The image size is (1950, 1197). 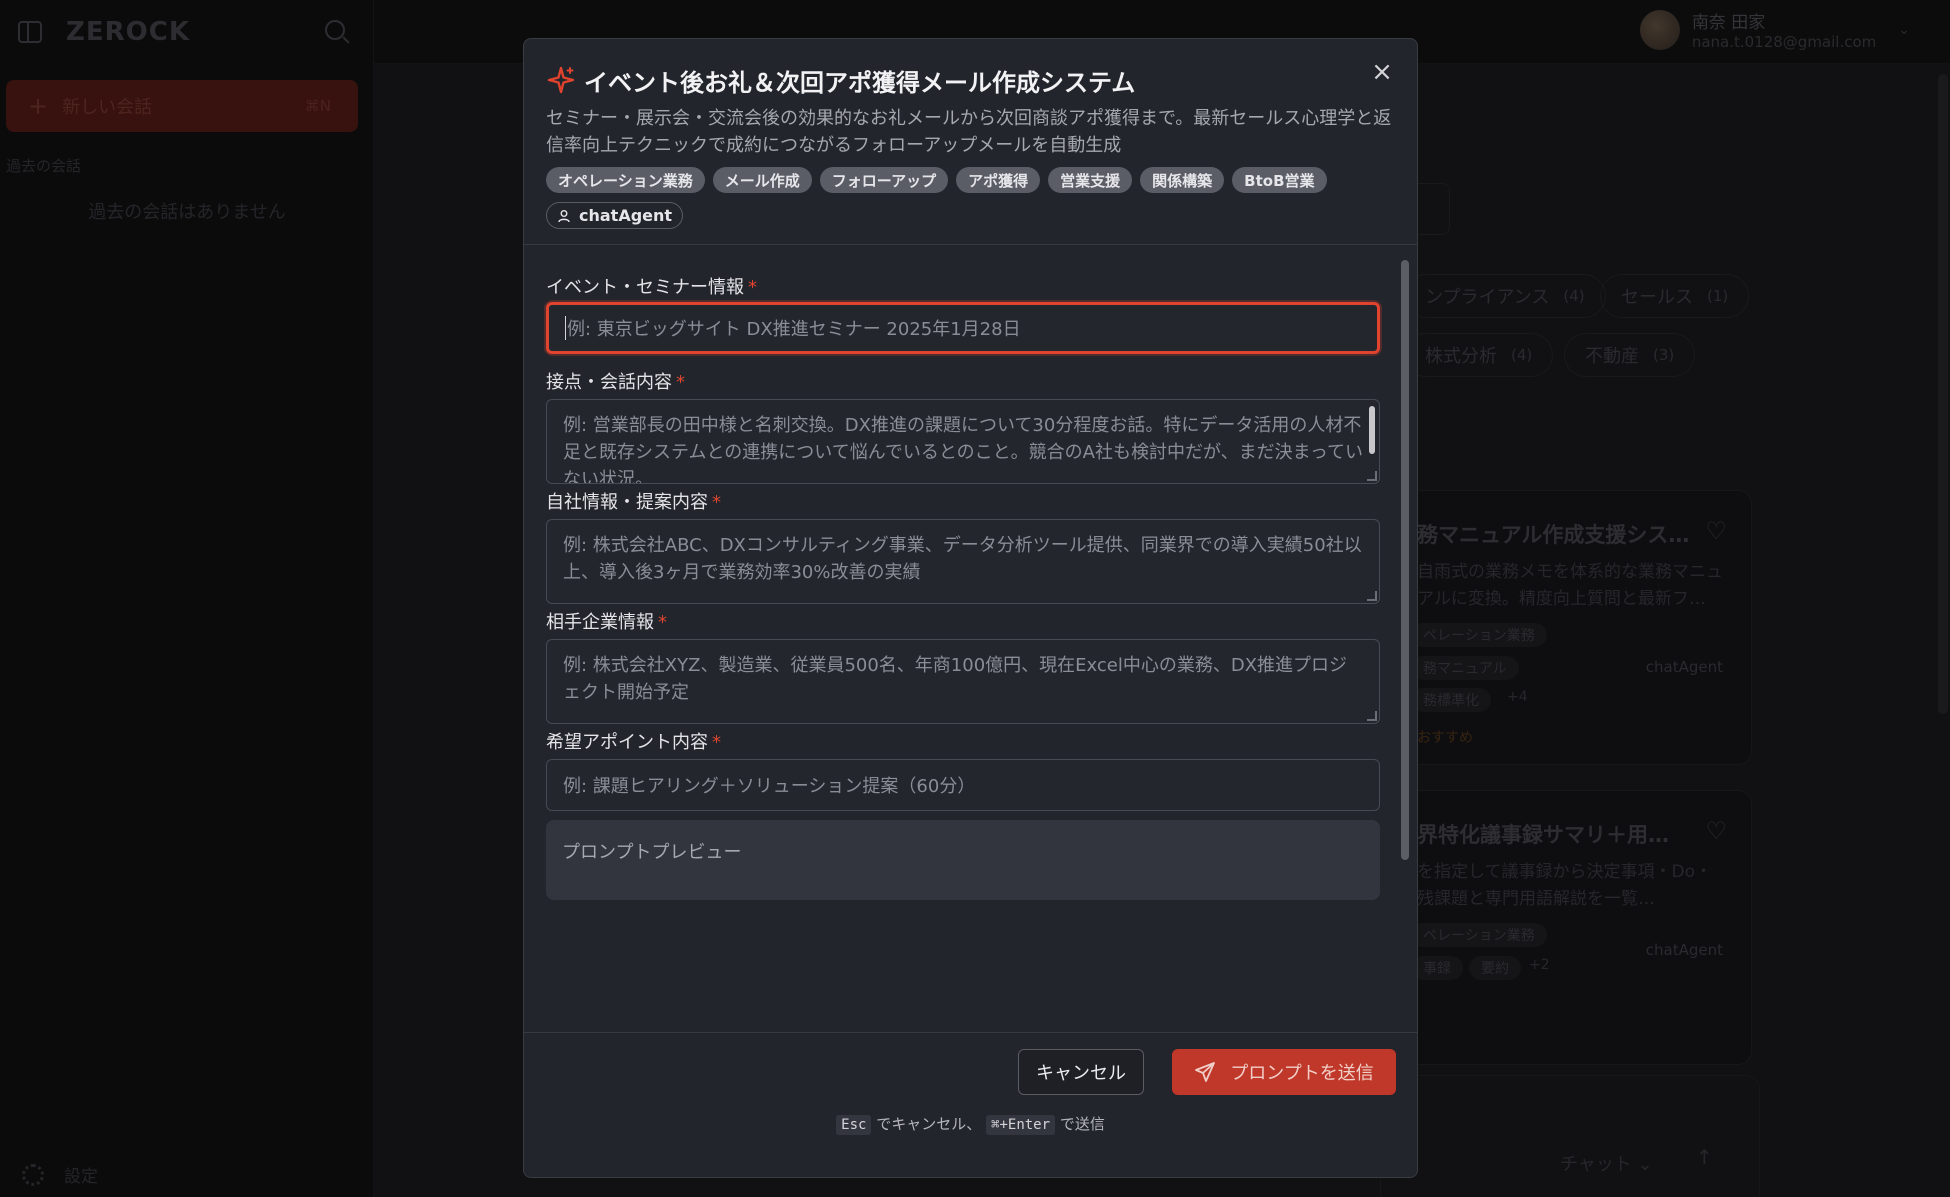 What do you see at coordinates (1372, 430) in the screenshot?
I see `textarea-scrollbar` at bounding box center [1372, 430].